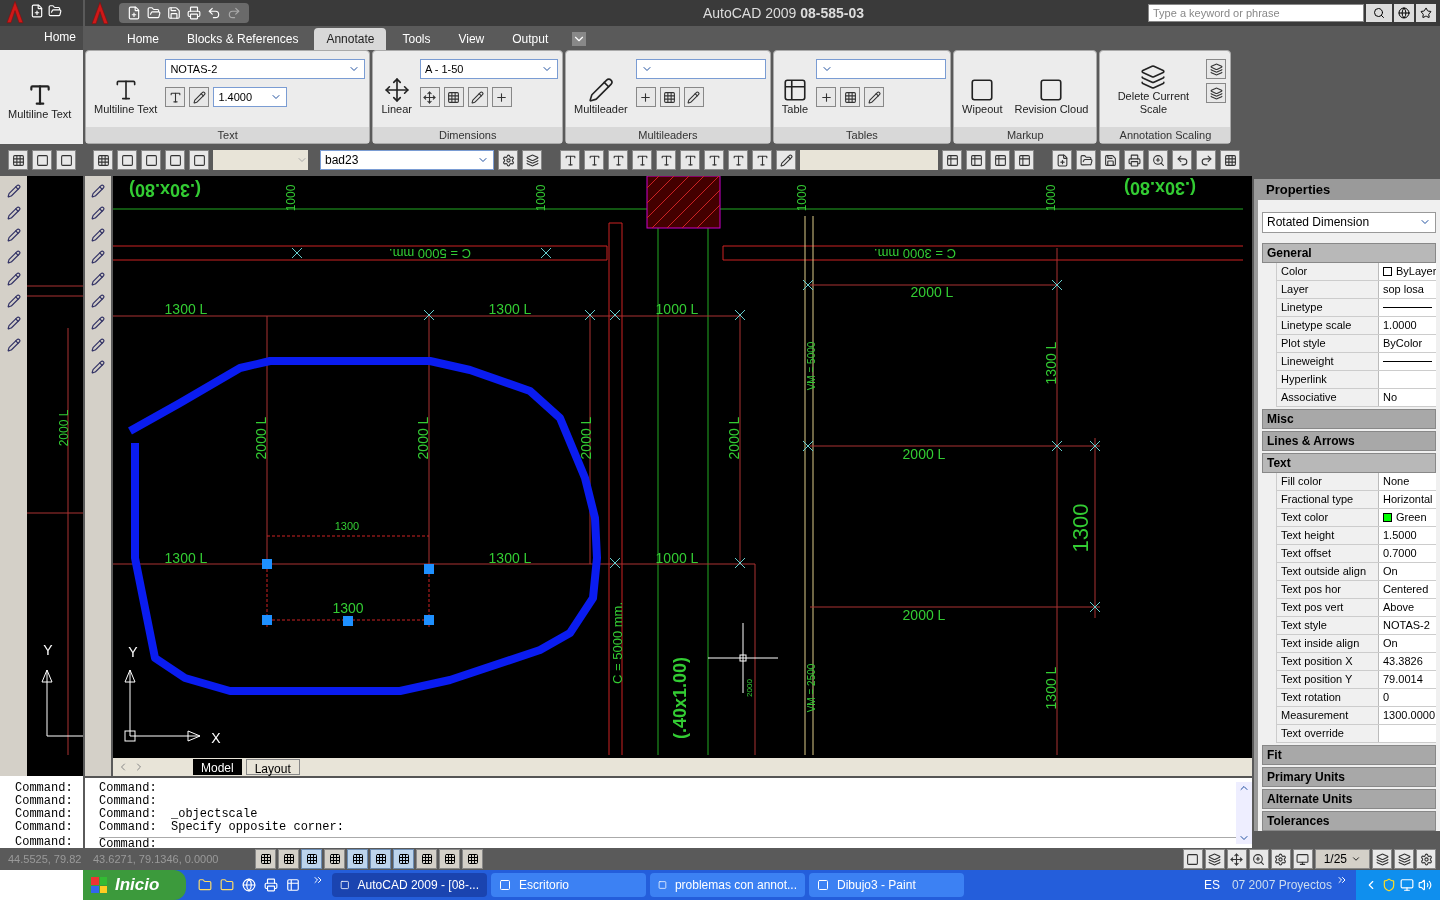 Image resolution: width=1440 pixels, height=900 pixels. Describe the element at coordinates (1256, 13) in the screenshot. I see `help-search-field: Type a keyword or phrase` at that location.